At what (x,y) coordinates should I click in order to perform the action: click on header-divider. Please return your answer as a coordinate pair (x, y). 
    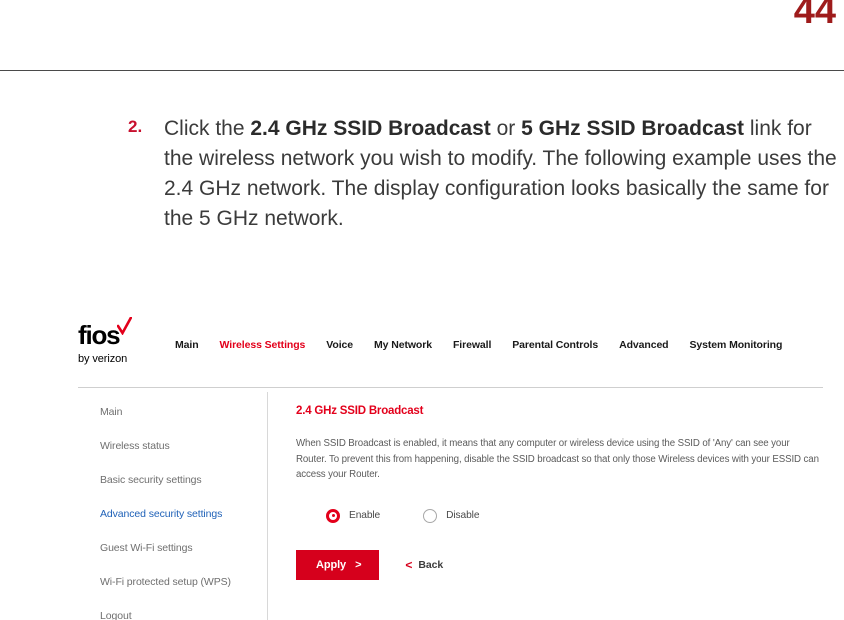
    Looking at the image, I should click on (422, 70).